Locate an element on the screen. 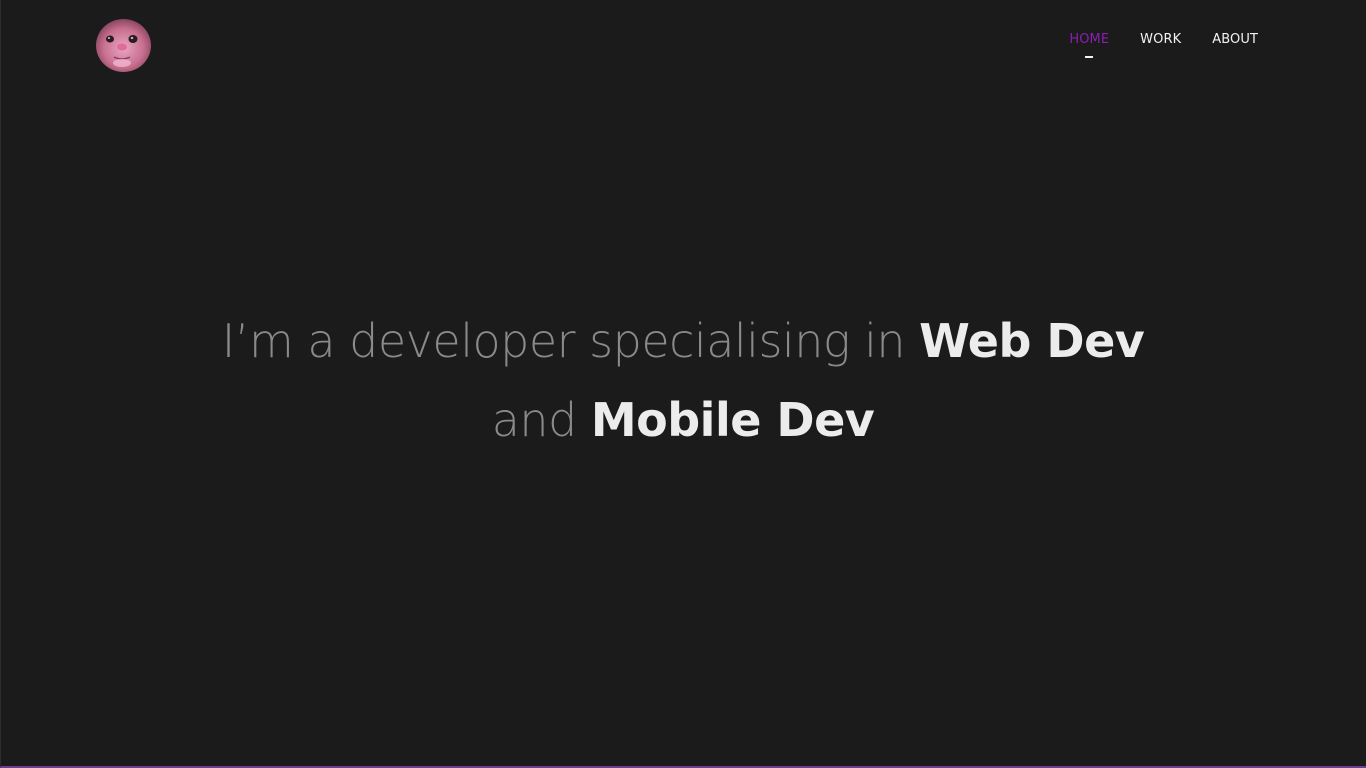 The image size is (1366, 768). hero-skill-web: Web Dev is located at coordinates (1032, 341).